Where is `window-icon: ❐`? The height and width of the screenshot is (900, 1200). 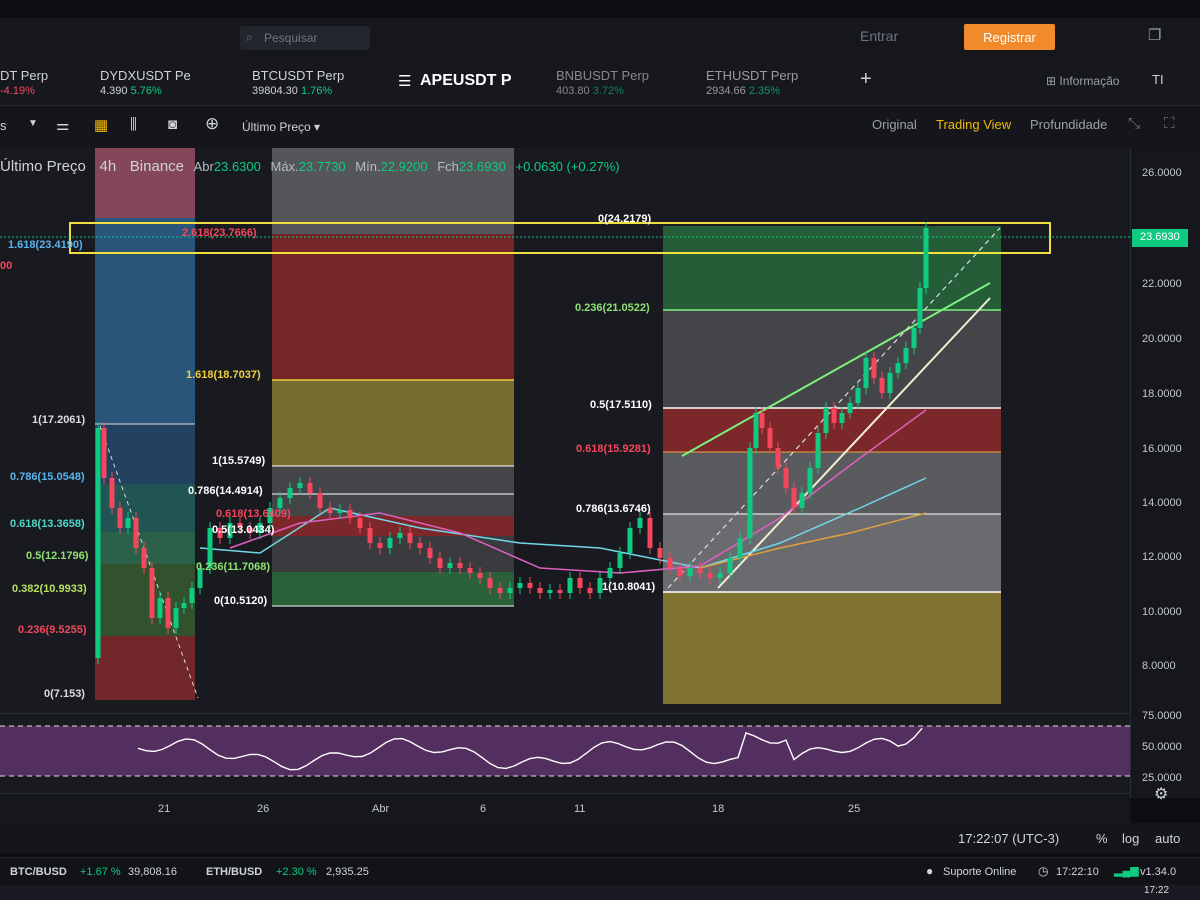
window-icon: ❐ is located at coordinates (1154, 35).